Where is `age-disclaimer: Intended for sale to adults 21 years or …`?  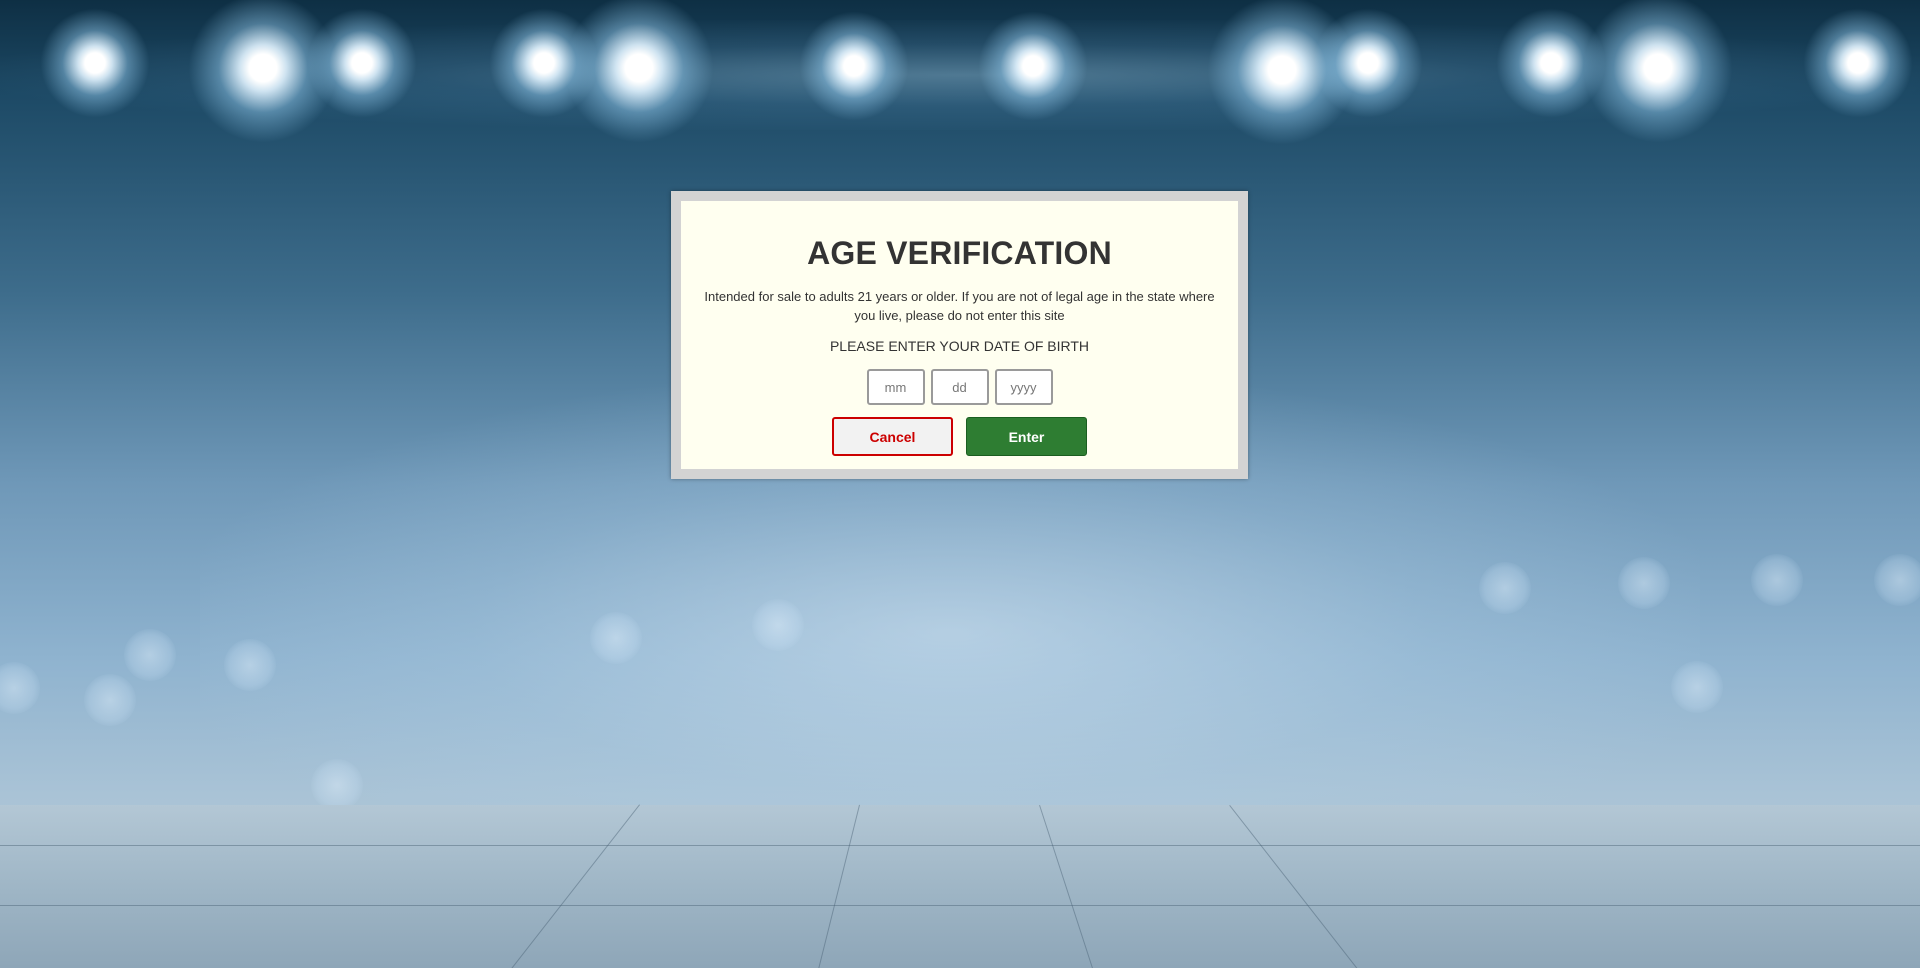 age-disclaimer: Intended for sale to adults 21 years or … is located at coordinates (959, 306).